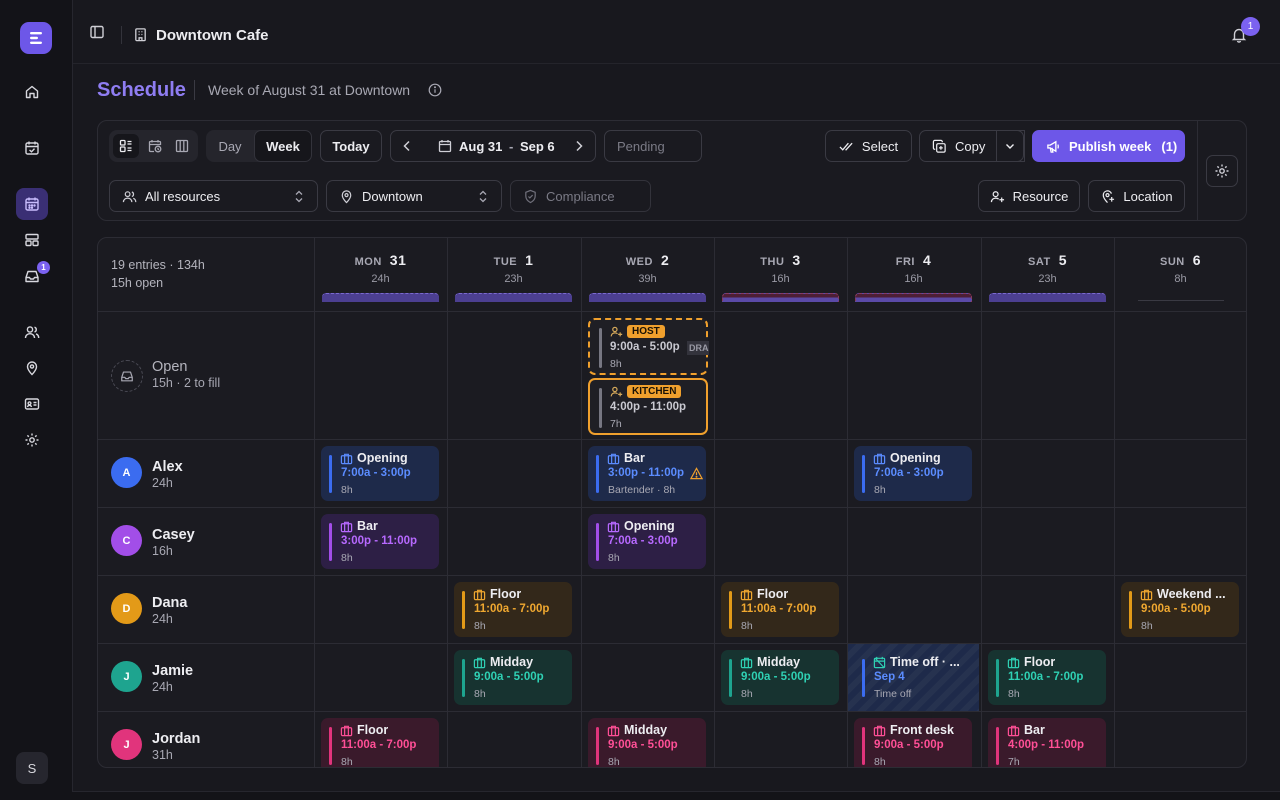 This screenshot has height=800, width=1280. Describe the element at coordinates (299, 196) in the screenshot. I see `chevron-up-down-icon` at that location.